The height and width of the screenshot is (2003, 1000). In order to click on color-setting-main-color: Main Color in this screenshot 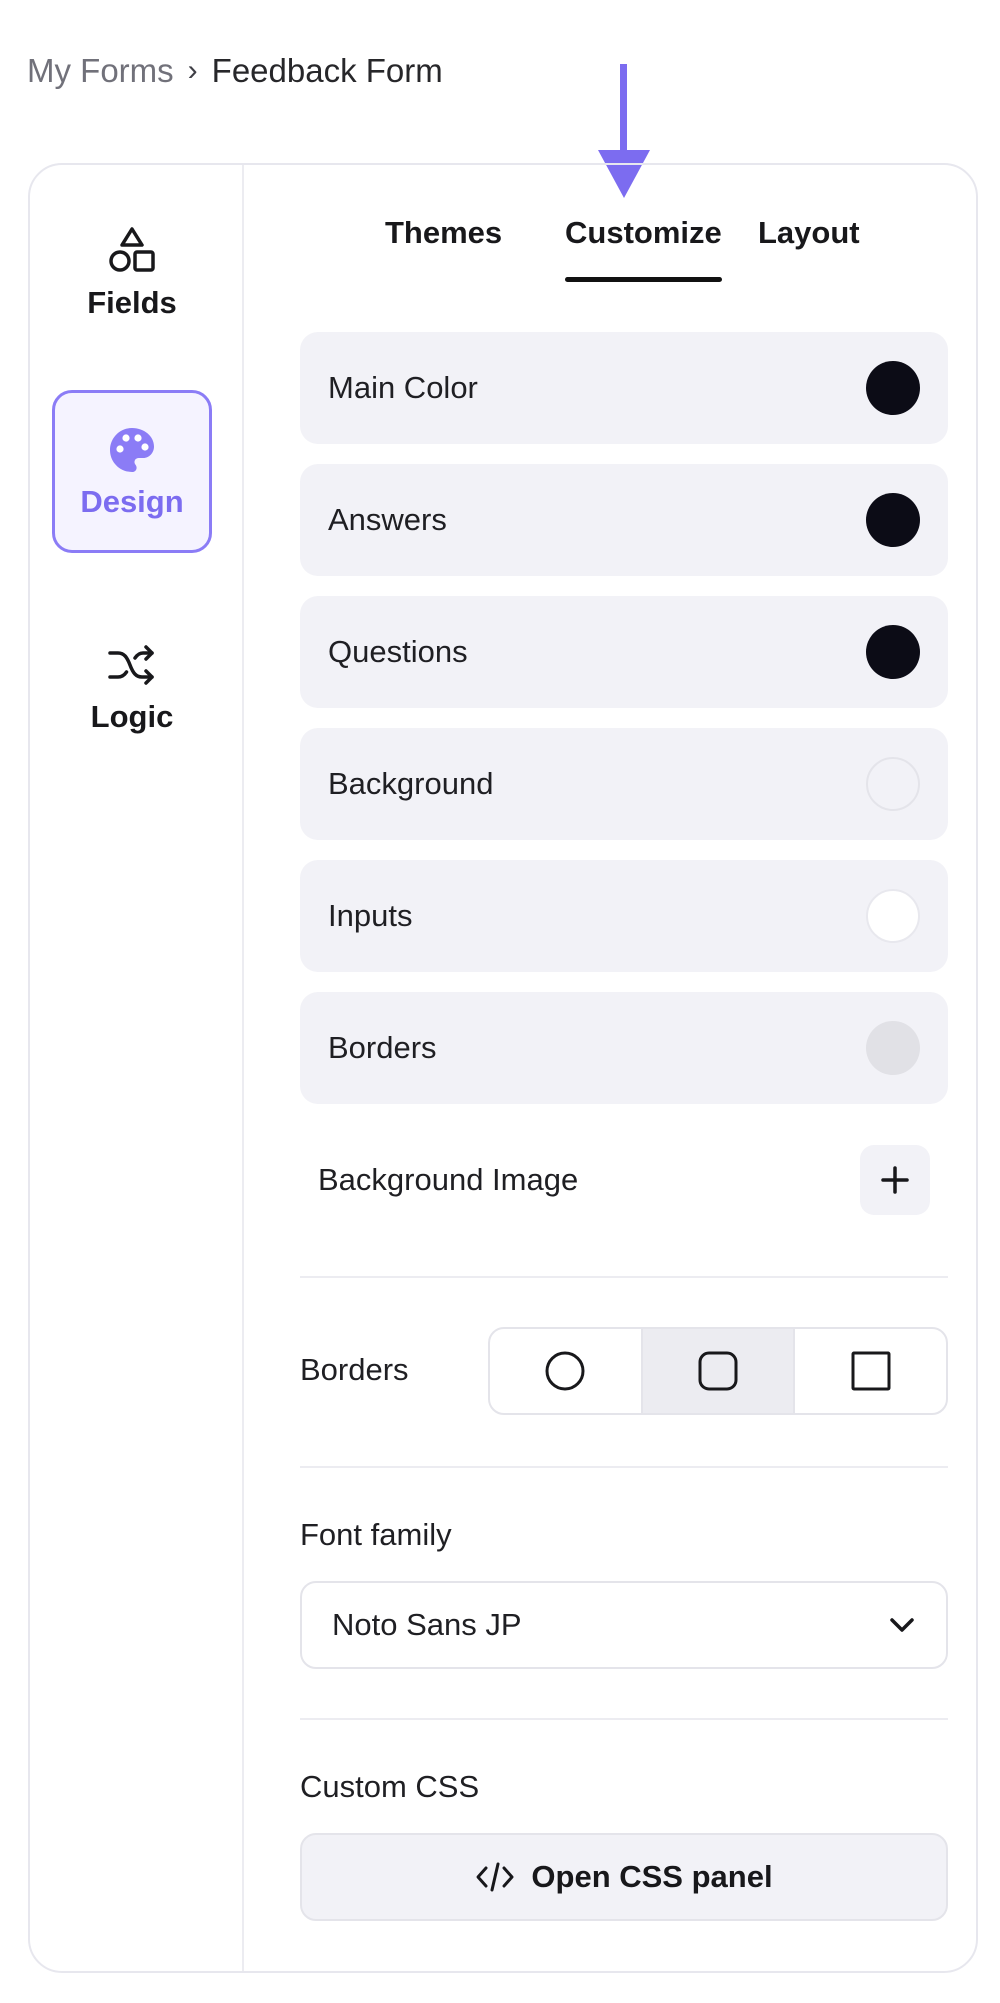, I will do `click(624, 388)`.